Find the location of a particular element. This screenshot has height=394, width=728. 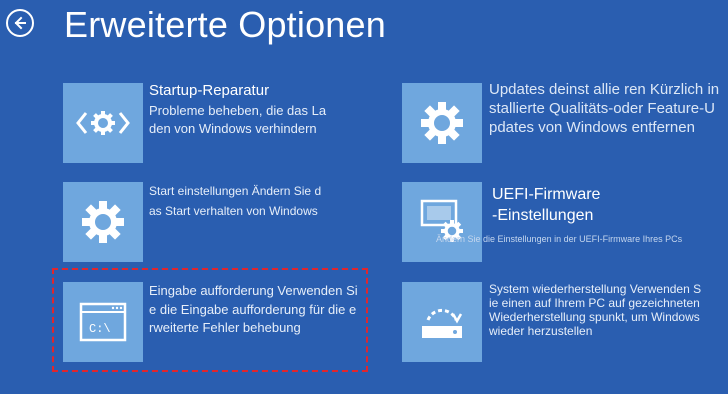

option-desc-line: stallierte Qualitäts-oder Feature-U is located at coordinates (602, 108).